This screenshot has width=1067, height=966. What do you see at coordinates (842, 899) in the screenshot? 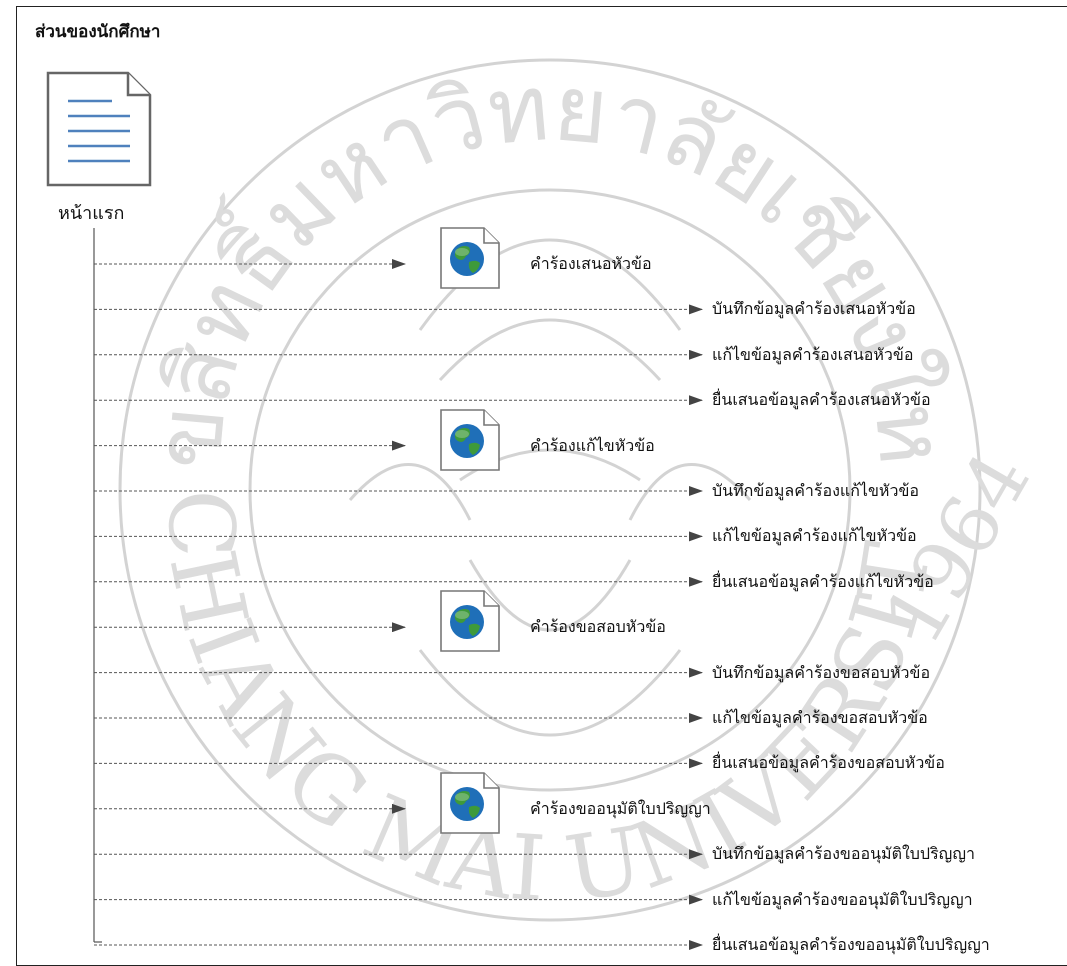
I see `action-label: แก้ไขข้อมูลคำร้องขออนุมัติใบปริญญา` at bounding box center [842, 899].